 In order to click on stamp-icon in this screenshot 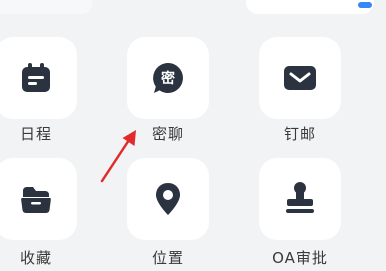, I will do `click(300, 199)`.